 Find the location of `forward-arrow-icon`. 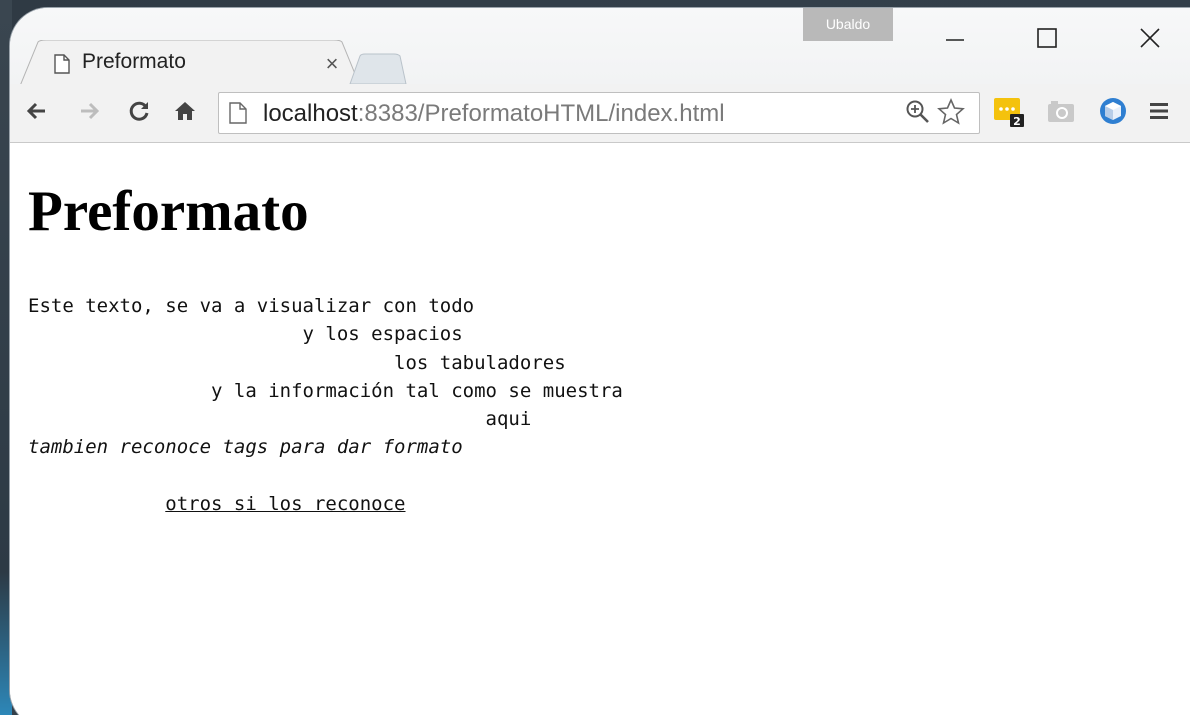

forward-arrow-icon is located at coordinates (90, 111).